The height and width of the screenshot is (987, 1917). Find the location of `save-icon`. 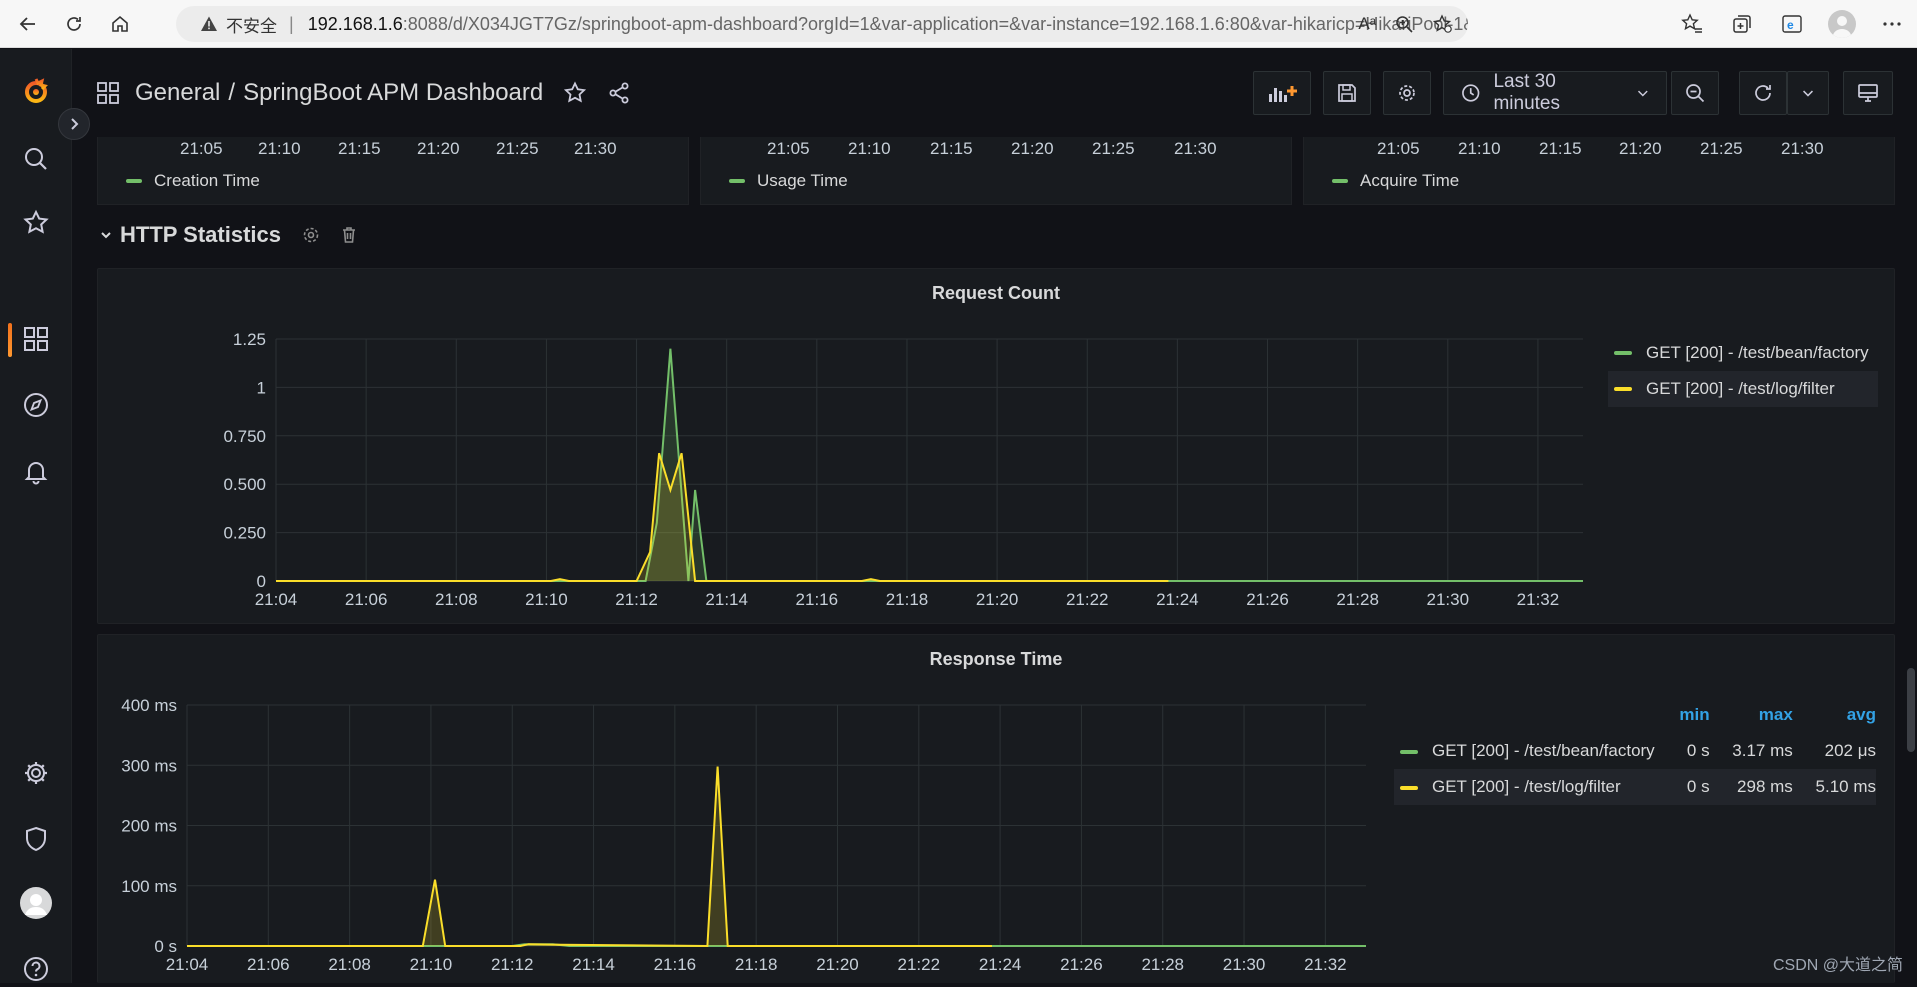

save-icon is located at coordinates (1347, 93).